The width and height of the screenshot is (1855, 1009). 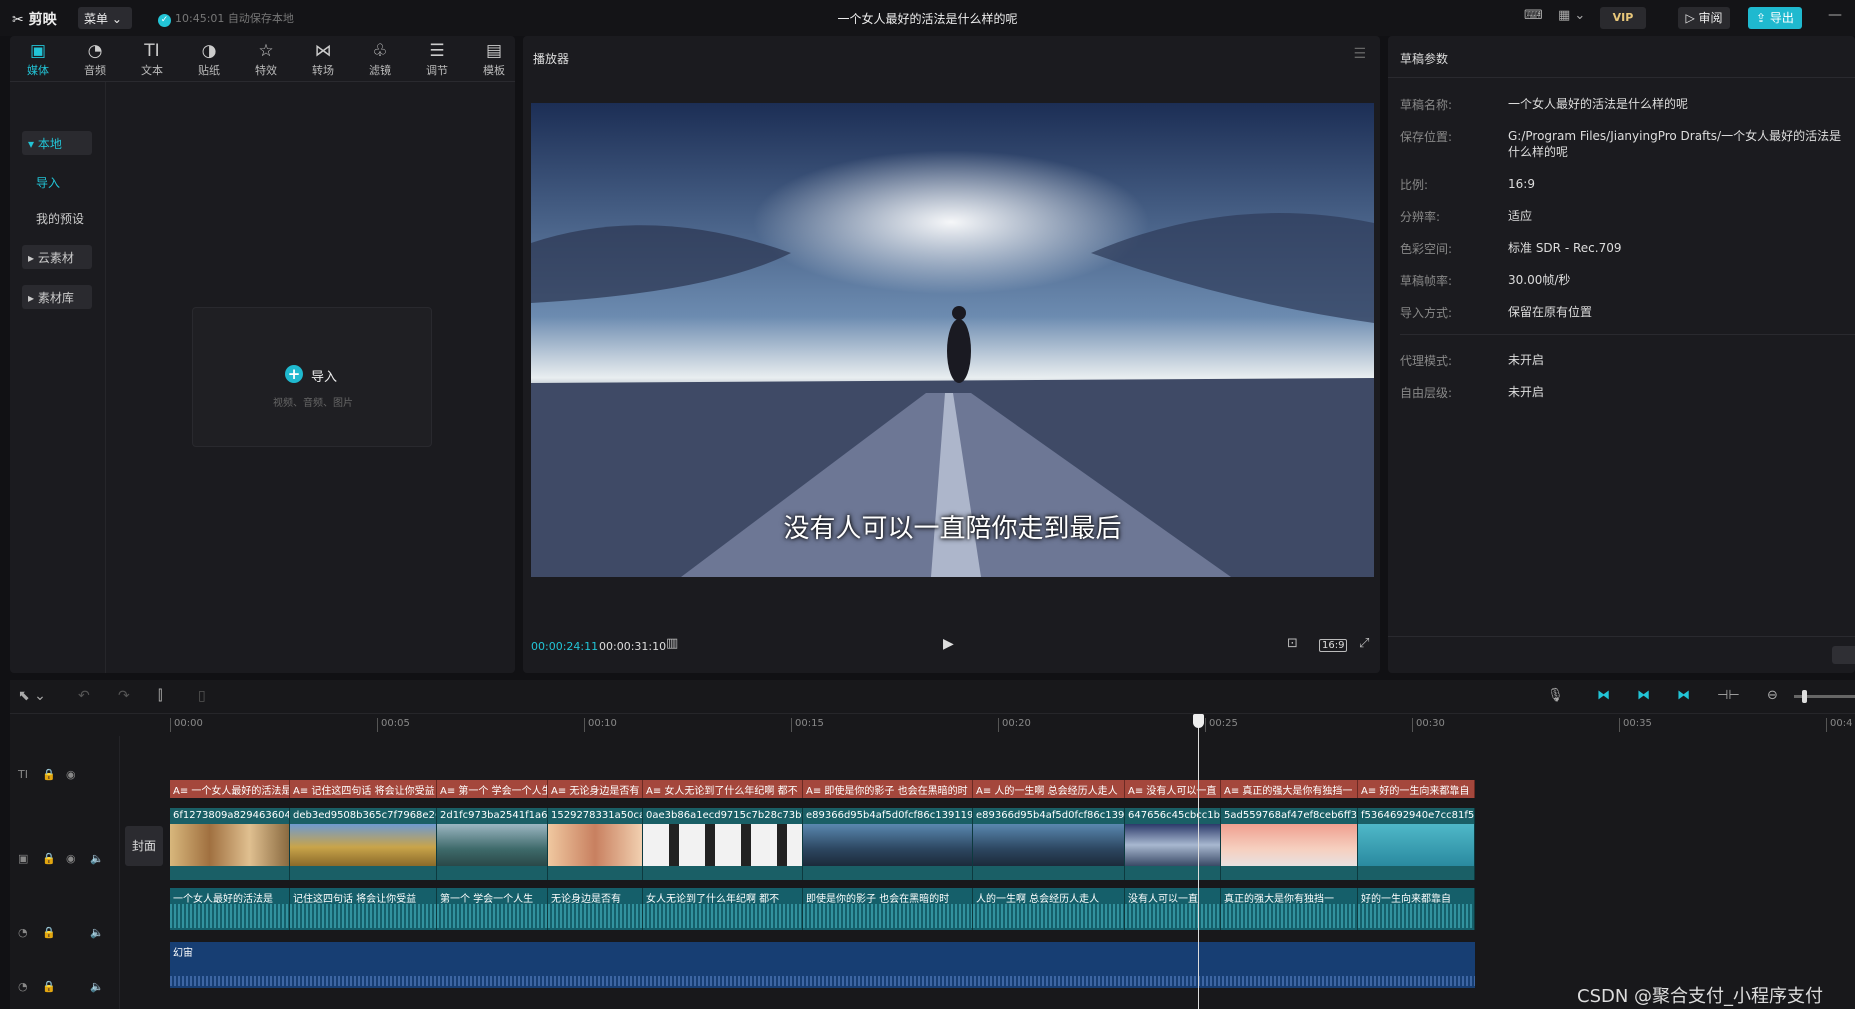 I want to click on play-button: ▶, so click(x=948, y=644).